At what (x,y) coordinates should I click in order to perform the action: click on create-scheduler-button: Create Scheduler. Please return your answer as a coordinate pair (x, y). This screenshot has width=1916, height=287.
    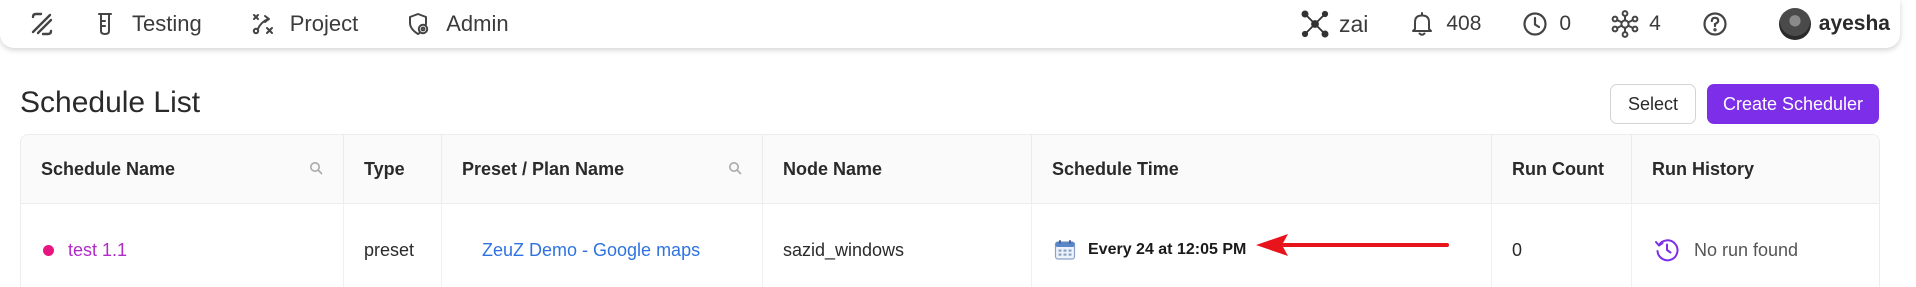
    Looking at the image, I should click on (1793, 104).